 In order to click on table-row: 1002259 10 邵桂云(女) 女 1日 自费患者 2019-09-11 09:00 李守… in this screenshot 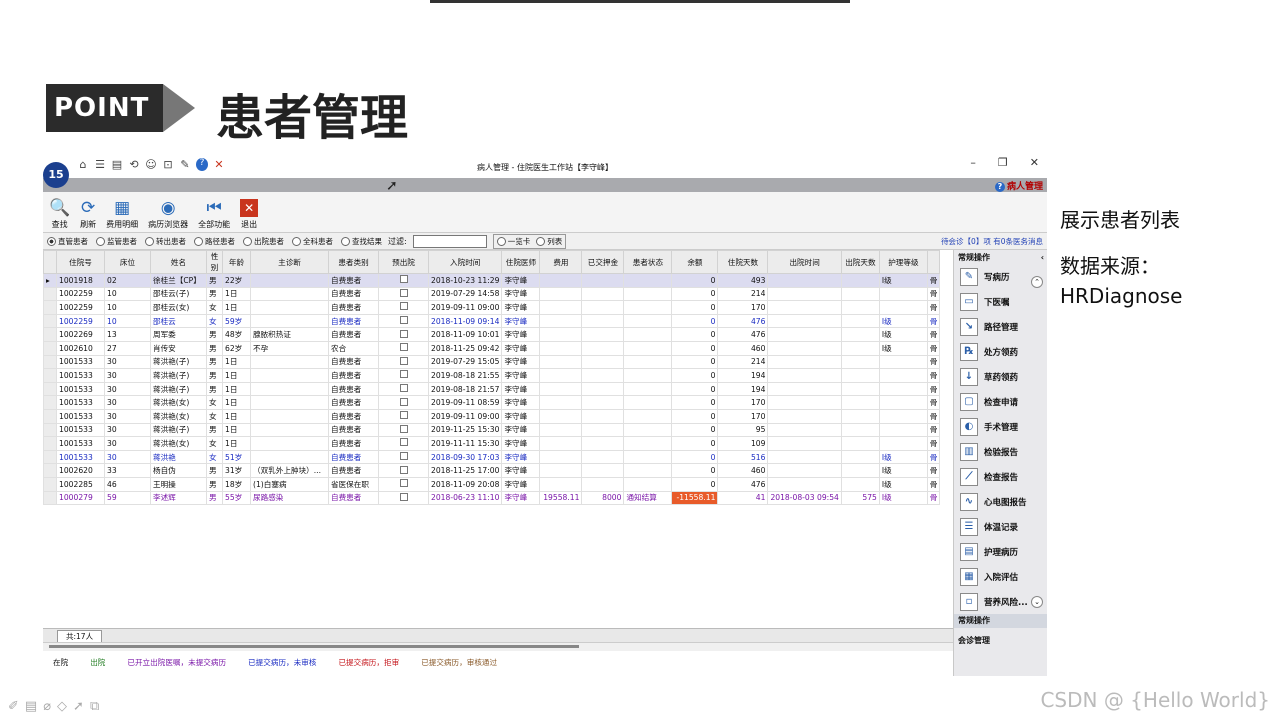, I will do `click(492, 307)`.